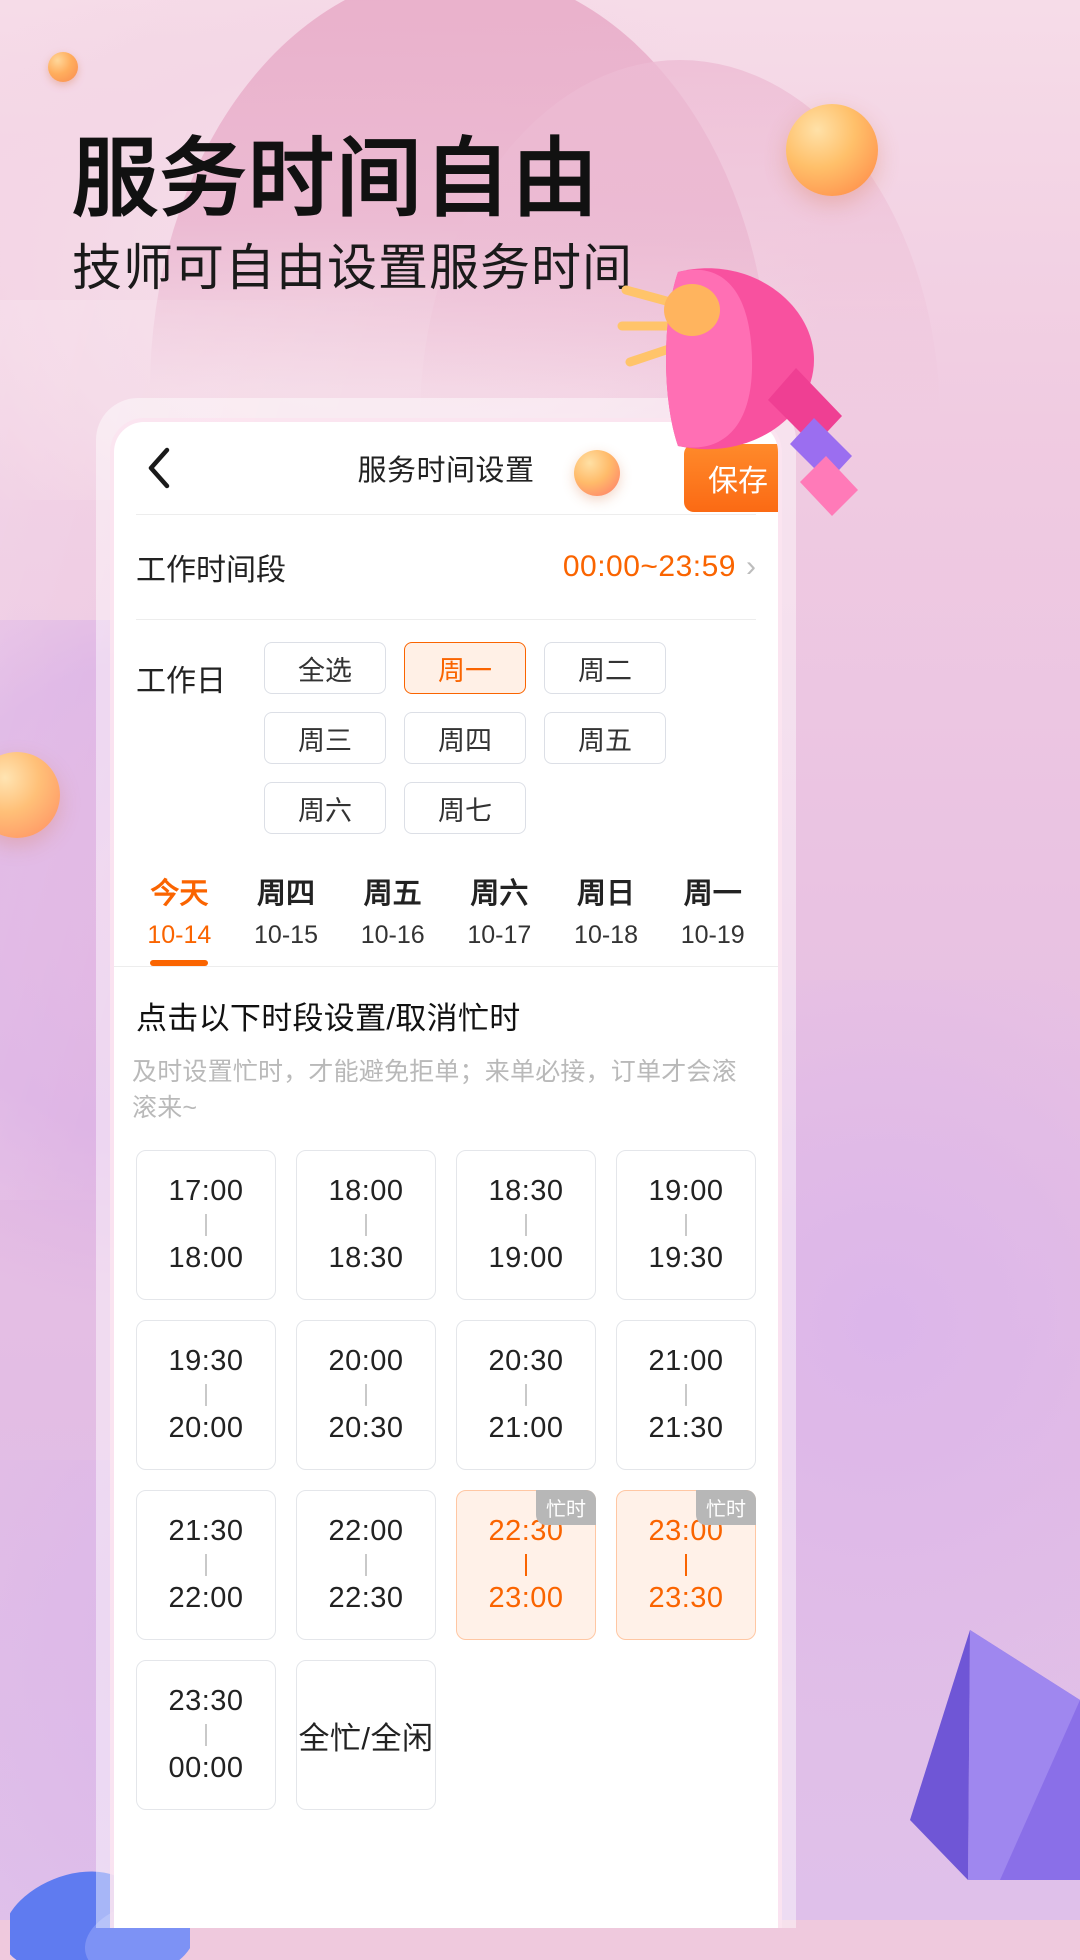 This screenshot has height=1960, width=1080. Describe the element at coordinates (526, 1361) in the screenshot. I see `time-slot-start: 20:30` at that location.